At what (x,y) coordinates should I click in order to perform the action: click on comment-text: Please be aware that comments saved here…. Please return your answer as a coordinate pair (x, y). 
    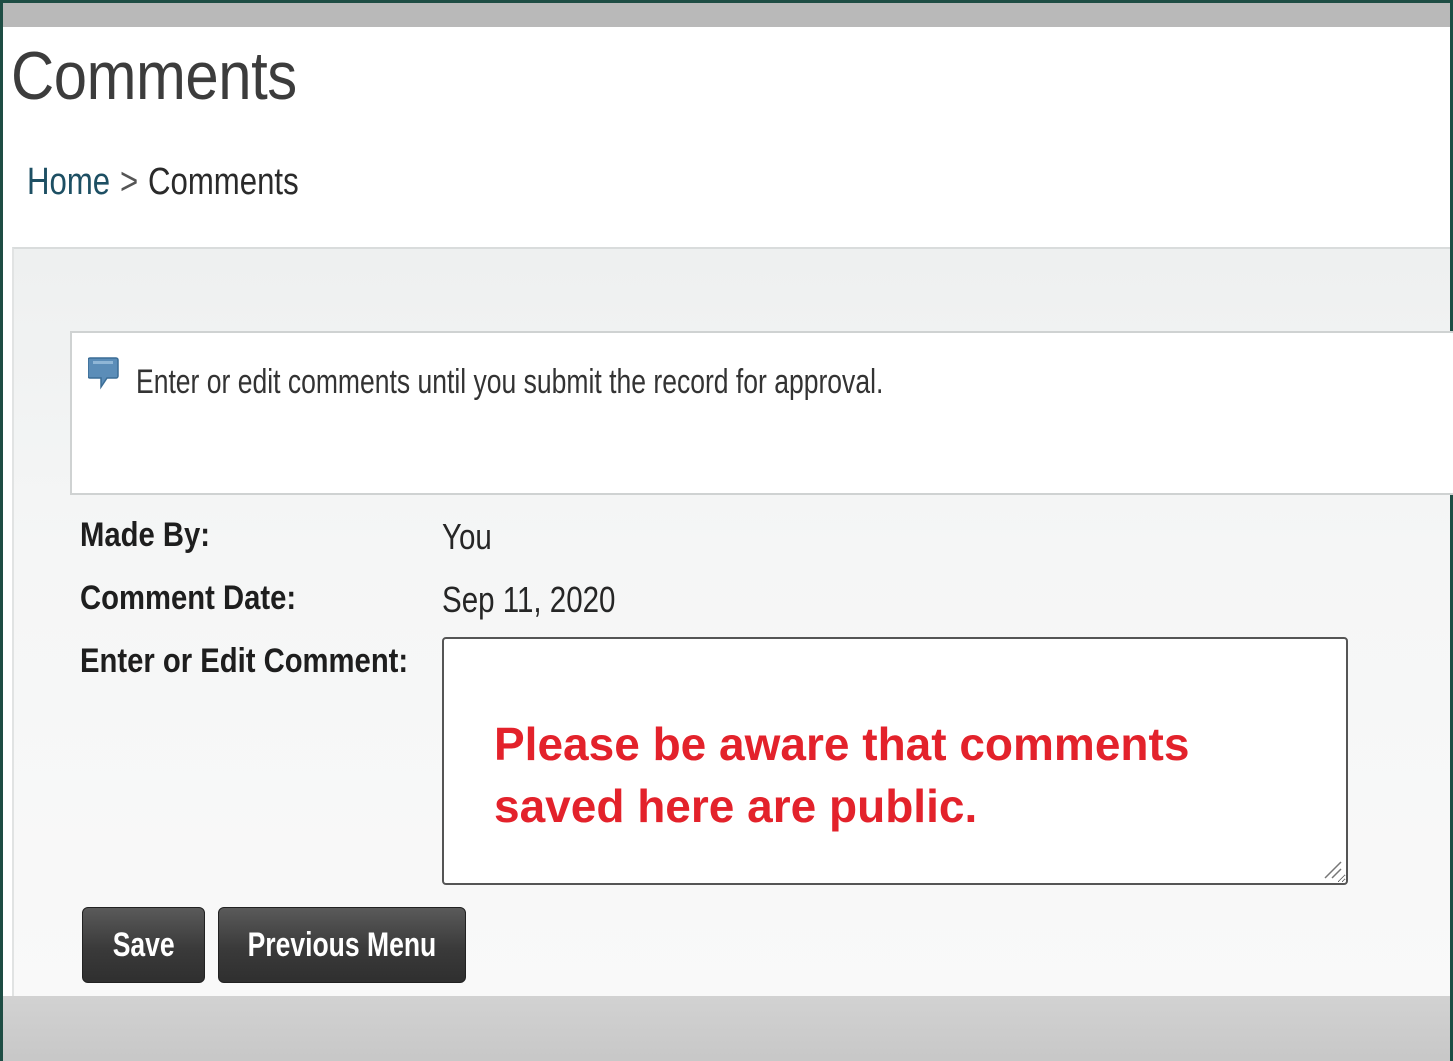
    Looking at the image, I should click on (842, 775).